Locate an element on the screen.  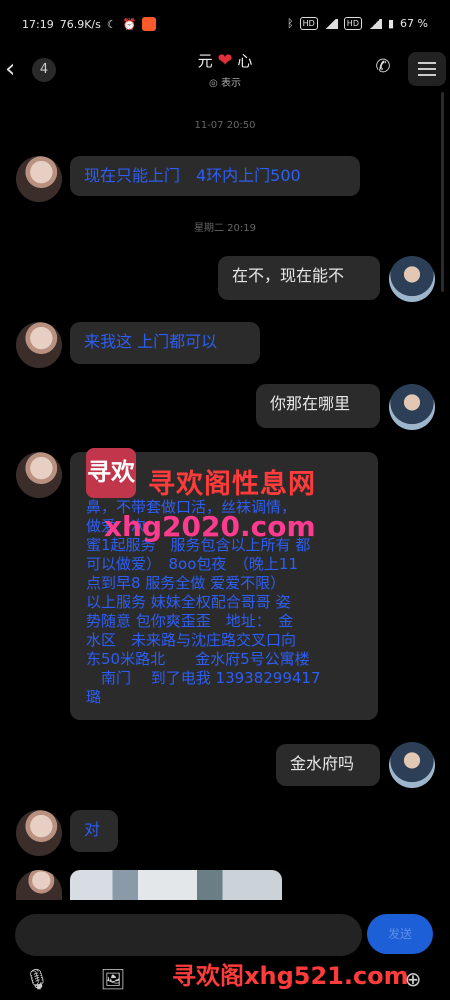
heart-icon: ❤ is located at coordinates (225, 60).